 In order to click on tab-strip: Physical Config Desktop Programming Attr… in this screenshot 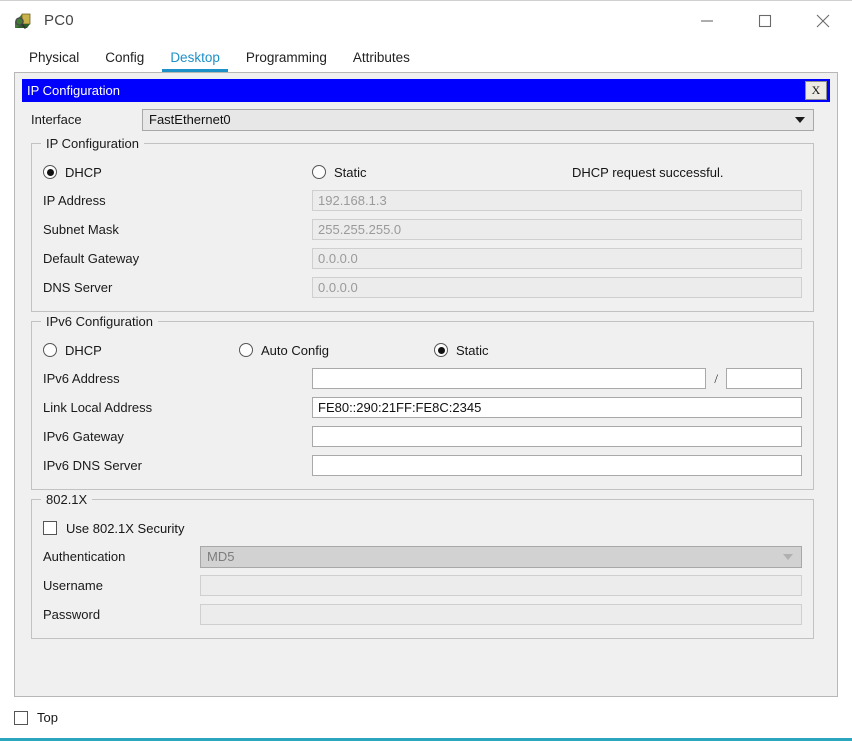, I will do `click(426, 56)`.